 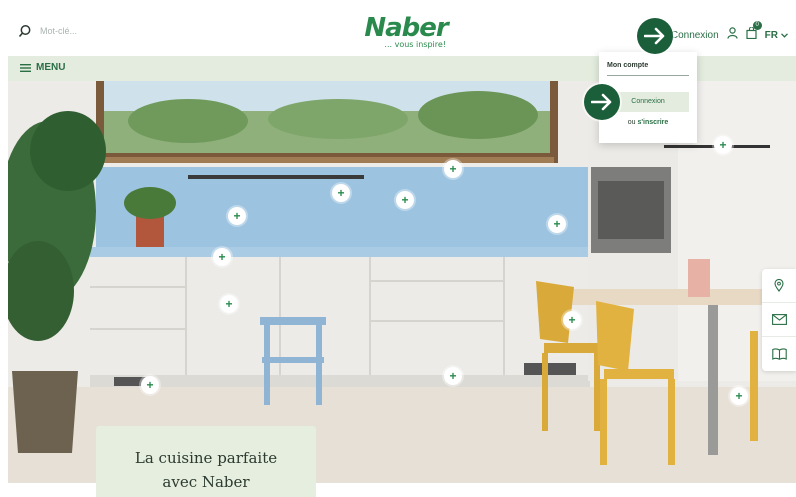 I want to click on naber-logo: Naber ... vous inspire!, so click(x=406, y=31).